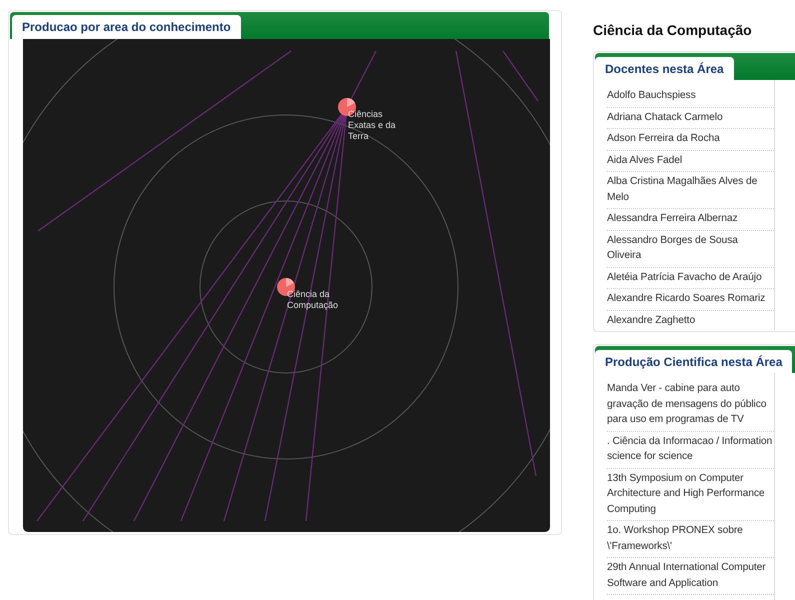 The width and height of the screenshot is (795, 600). I want to click on area-title: Ciência da Computação, so click(673, 30).